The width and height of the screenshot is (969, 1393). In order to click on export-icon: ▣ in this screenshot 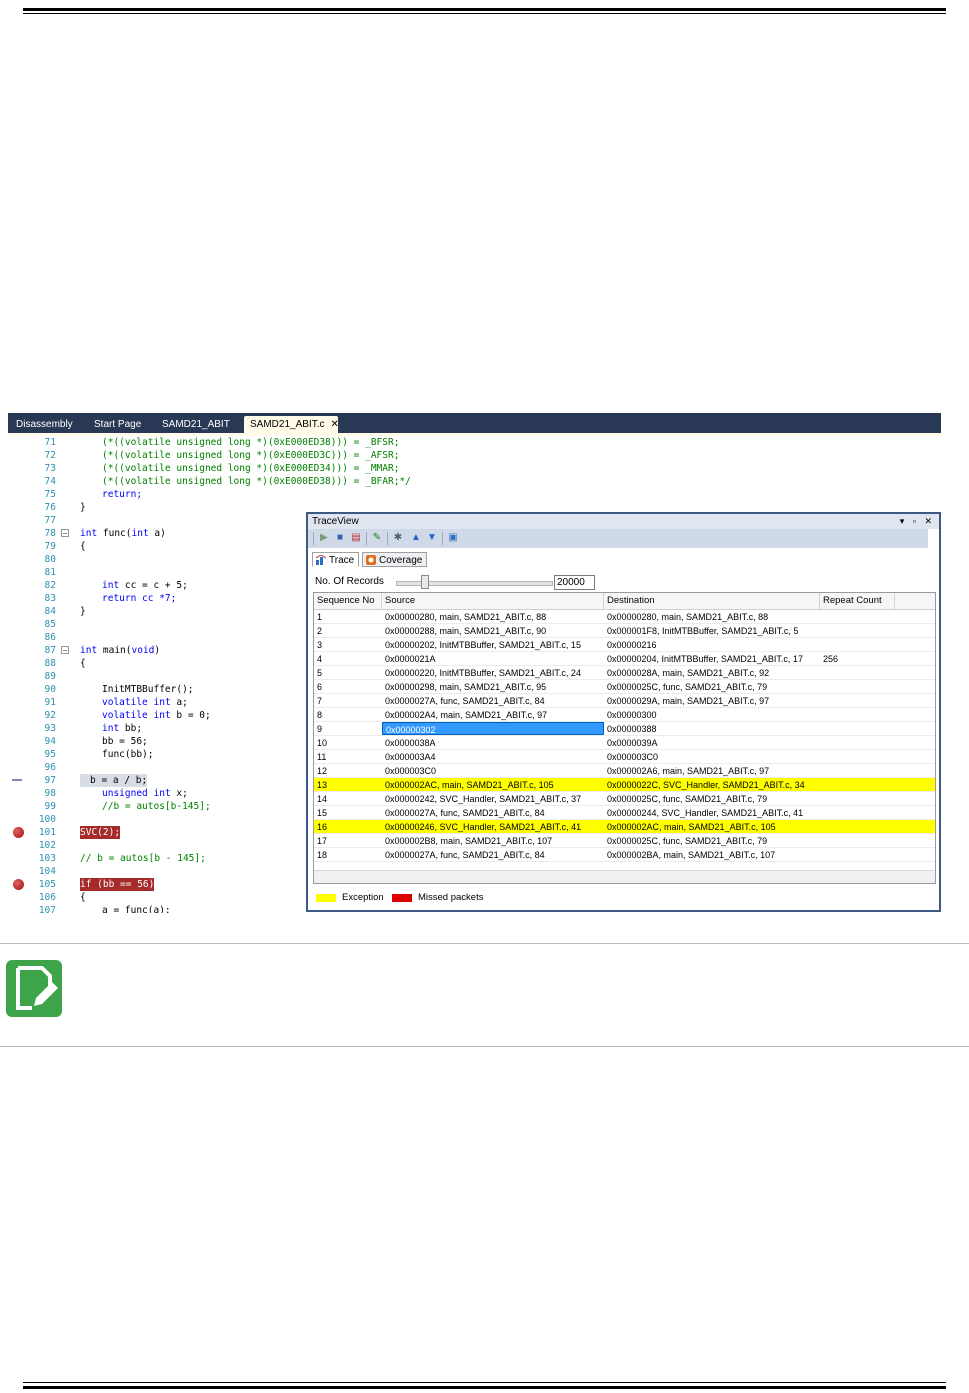, I will do `click(453, 538)`.